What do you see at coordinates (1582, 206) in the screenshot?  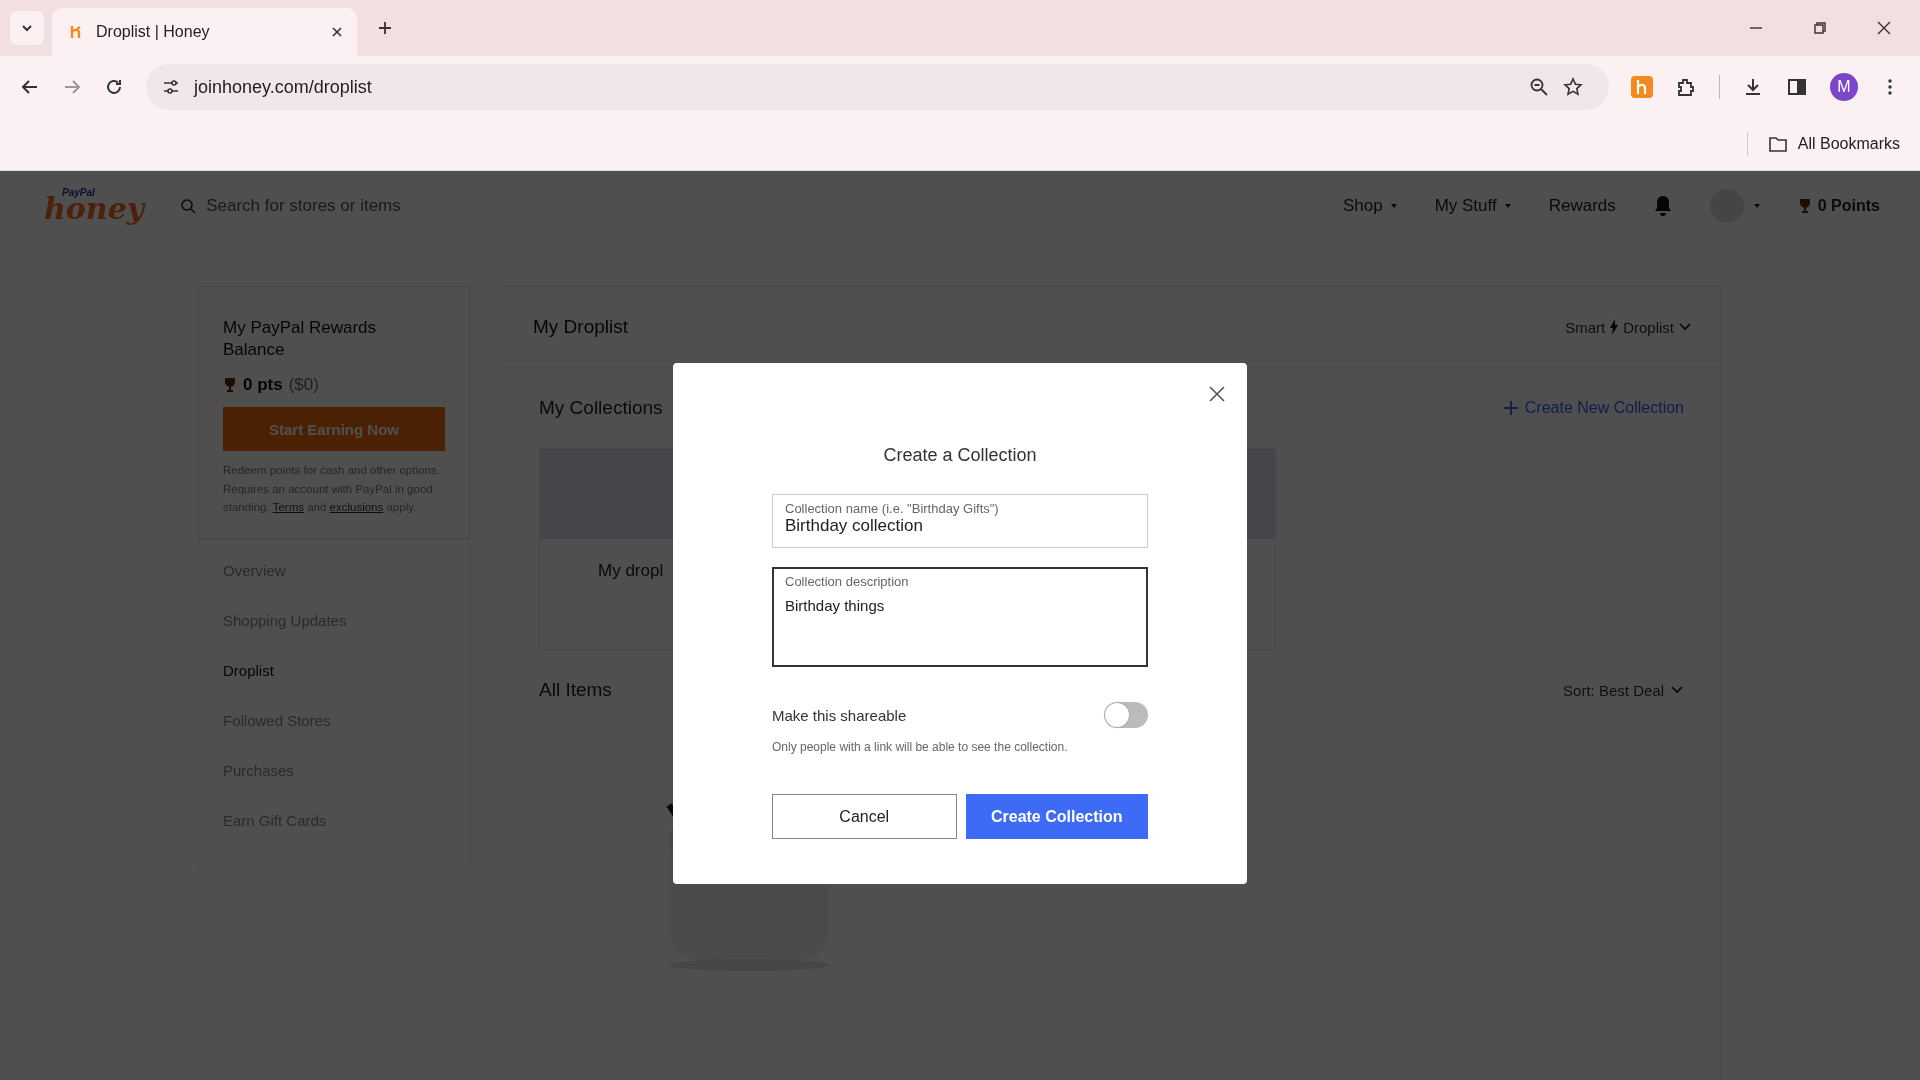 I see `nav-menu: Rewards` at bounding box center [1582, 206].